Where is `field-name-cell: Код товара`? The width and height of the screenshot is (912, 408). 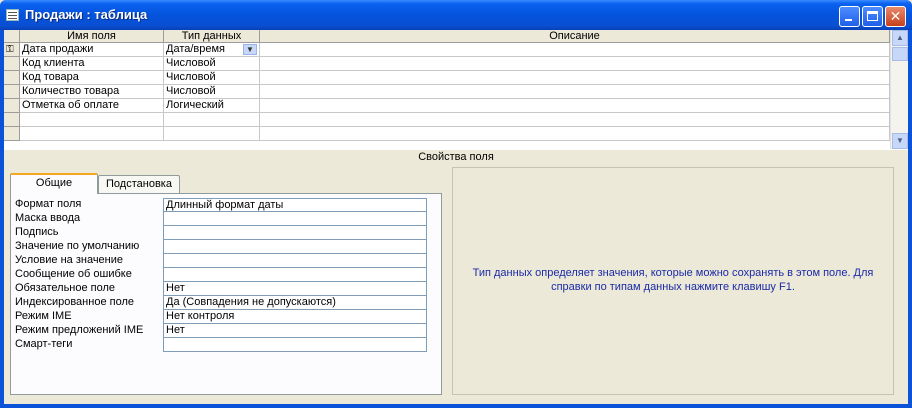
field-name-cell: Код товара is located at coordinates (92, 78).